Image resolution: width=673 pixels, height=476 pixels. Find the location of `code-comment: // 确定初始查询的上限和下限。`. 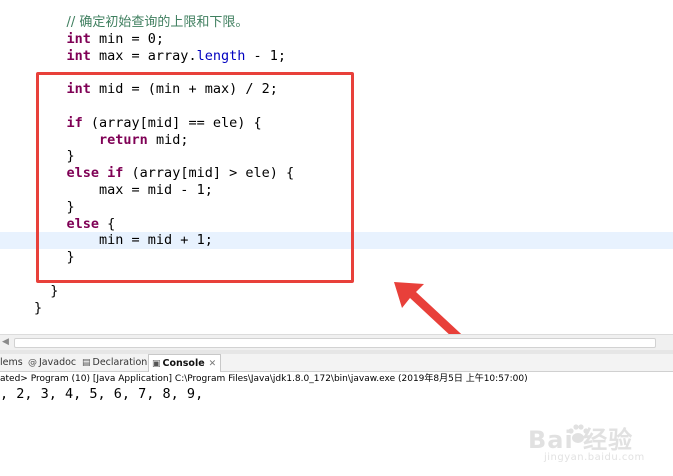

code-comment: // 确定初始查询的上限和下限。 is located at coordinates (157, 22).